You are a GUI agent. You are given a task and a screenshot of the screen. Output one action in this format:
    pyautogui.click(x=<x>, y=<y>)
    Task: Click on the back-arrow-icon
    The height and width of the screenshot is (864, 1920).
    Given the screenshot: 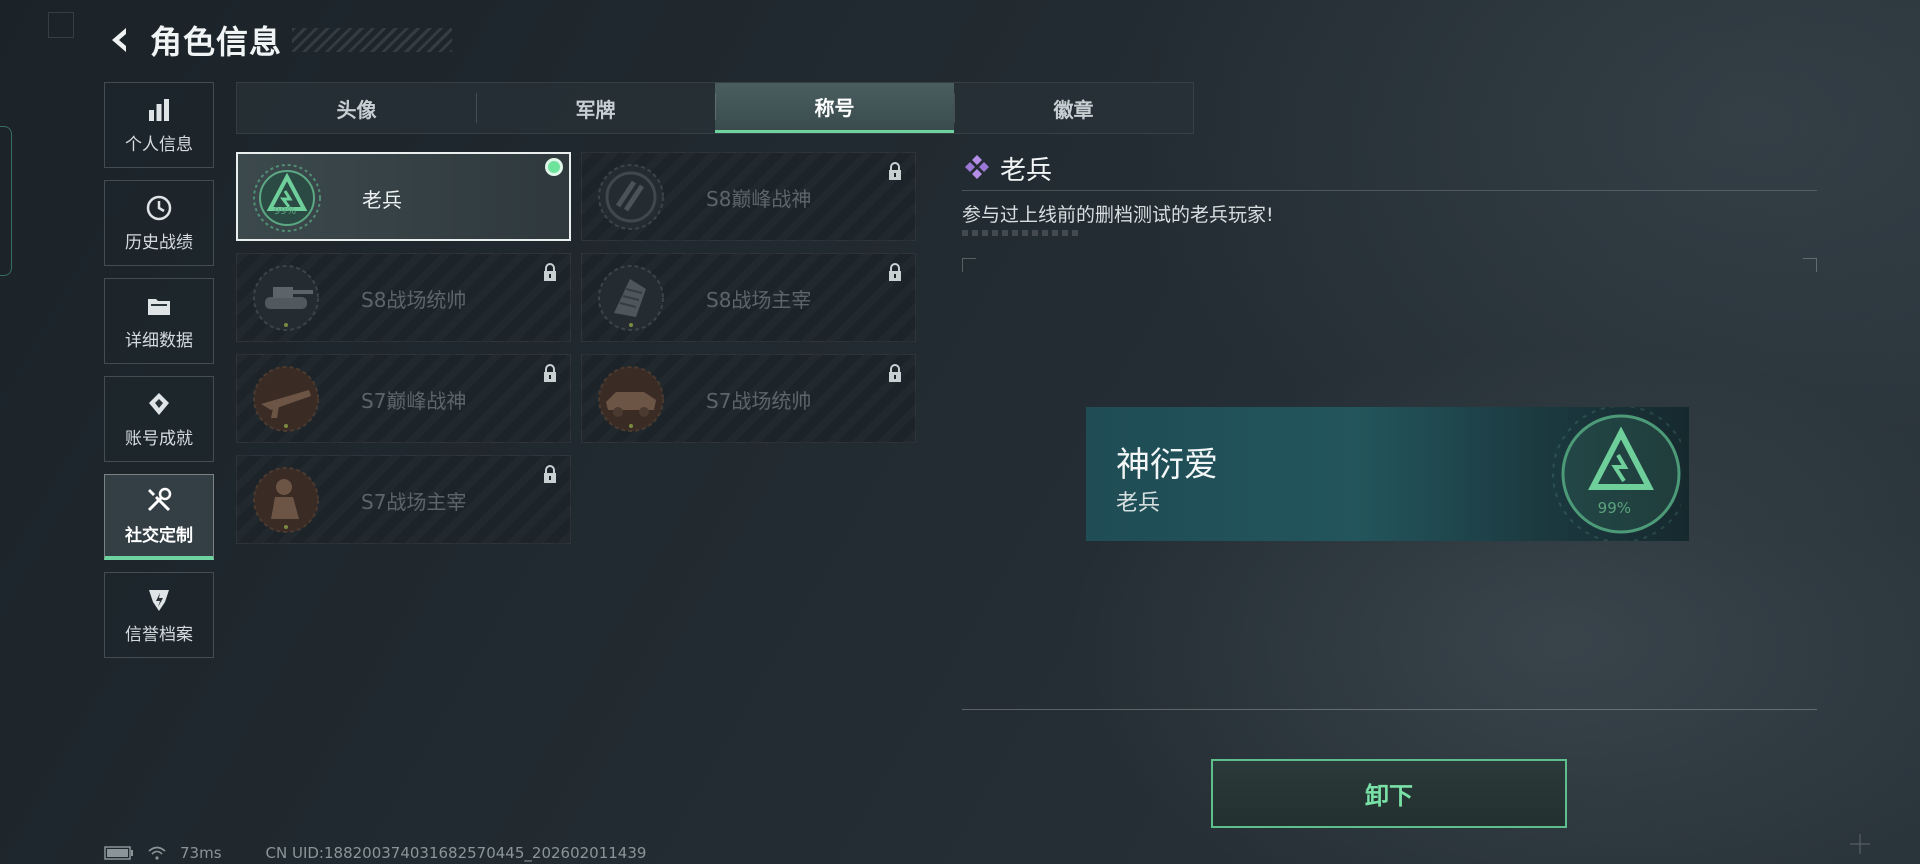 What is the action you would take?
    pyautogui.click(x=119, y=40)
    